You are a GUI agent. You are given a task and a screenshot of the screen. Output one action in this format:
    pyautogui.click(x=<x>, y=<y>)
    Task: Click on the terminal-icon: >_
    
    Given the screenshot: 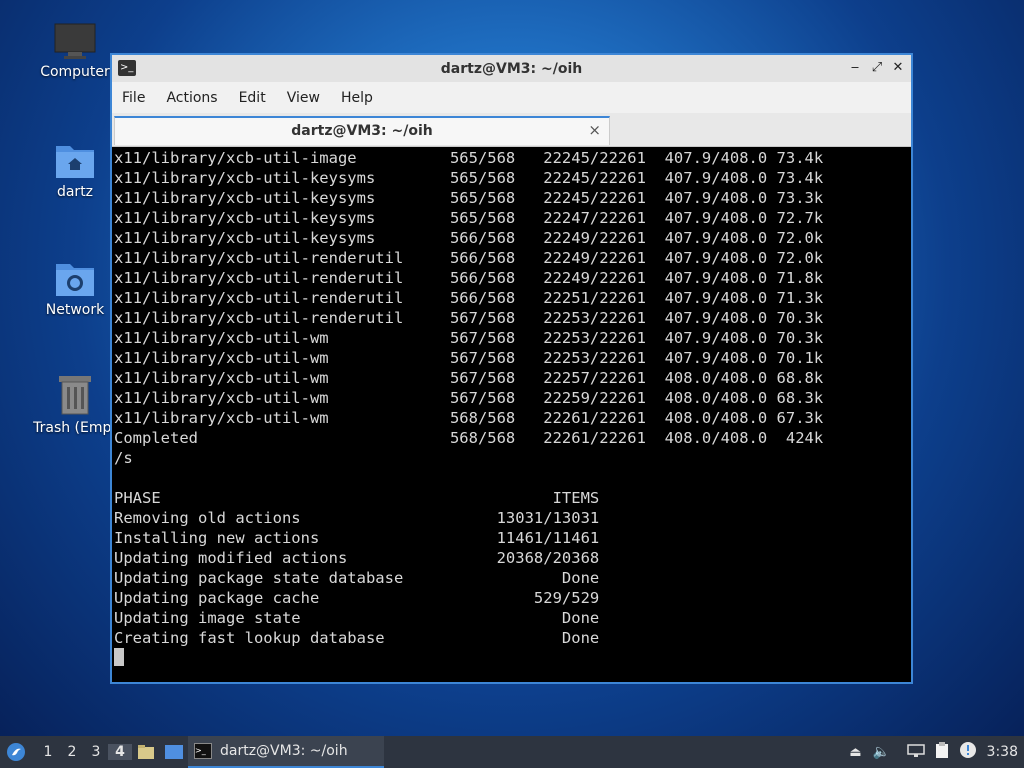 What is the action you would take?
    pyautogui.click(x=203, y=751)
    